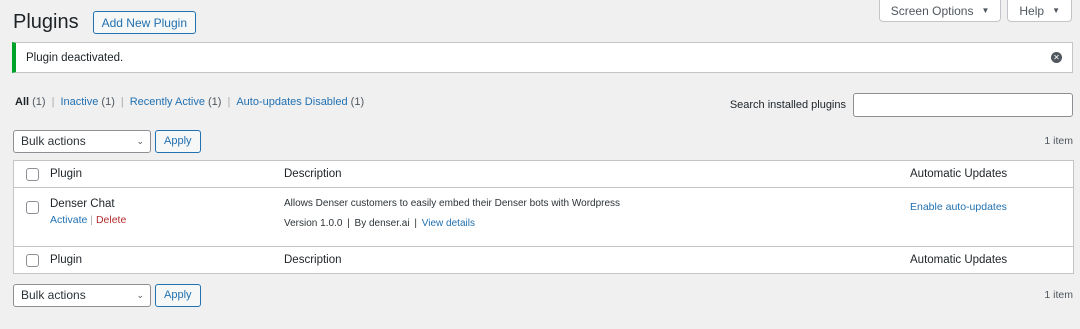  What do you see at coordinates (543, 295) in the screenshot?
I see `tablenav-bottom: Bulk actions ⌄ Apply 1 item` at bounding box center [543, 295].